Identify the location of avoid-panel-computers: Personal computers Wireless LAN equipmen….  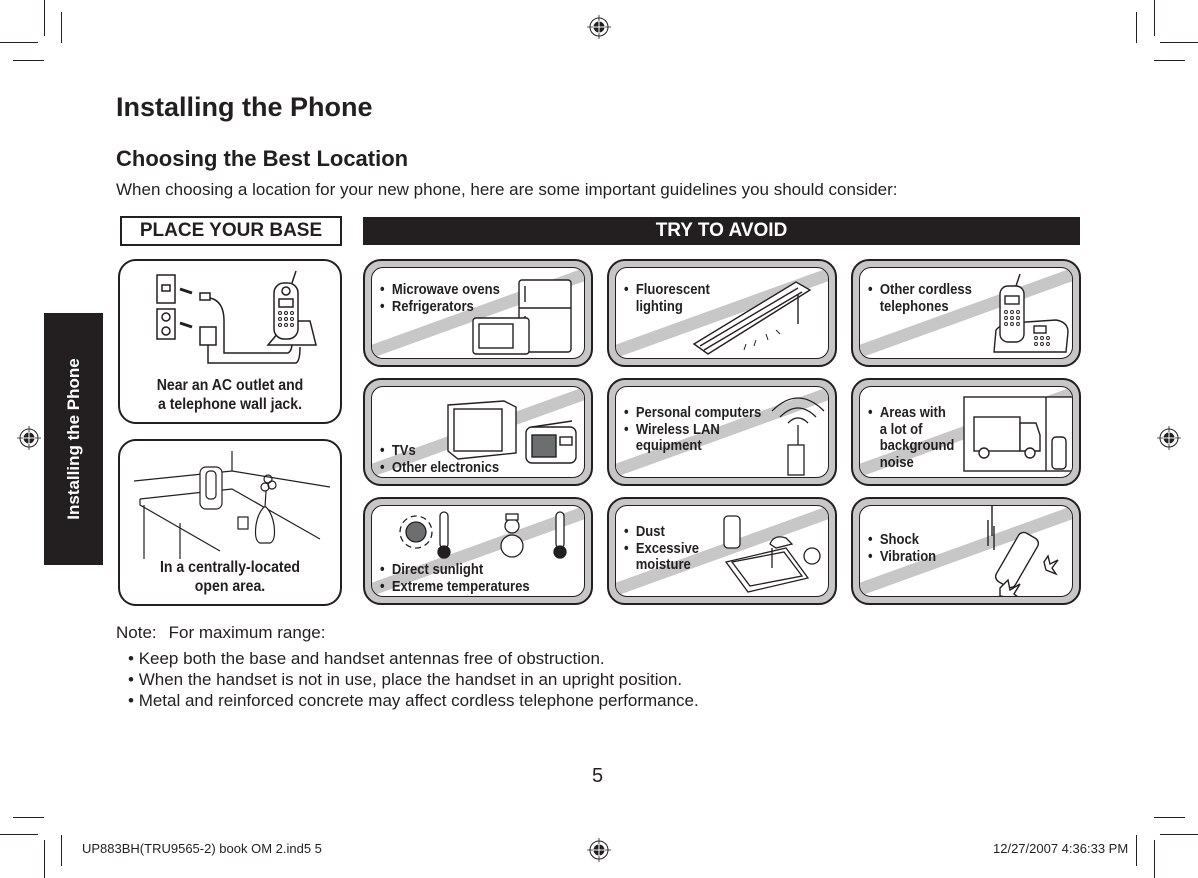
(722, 432).